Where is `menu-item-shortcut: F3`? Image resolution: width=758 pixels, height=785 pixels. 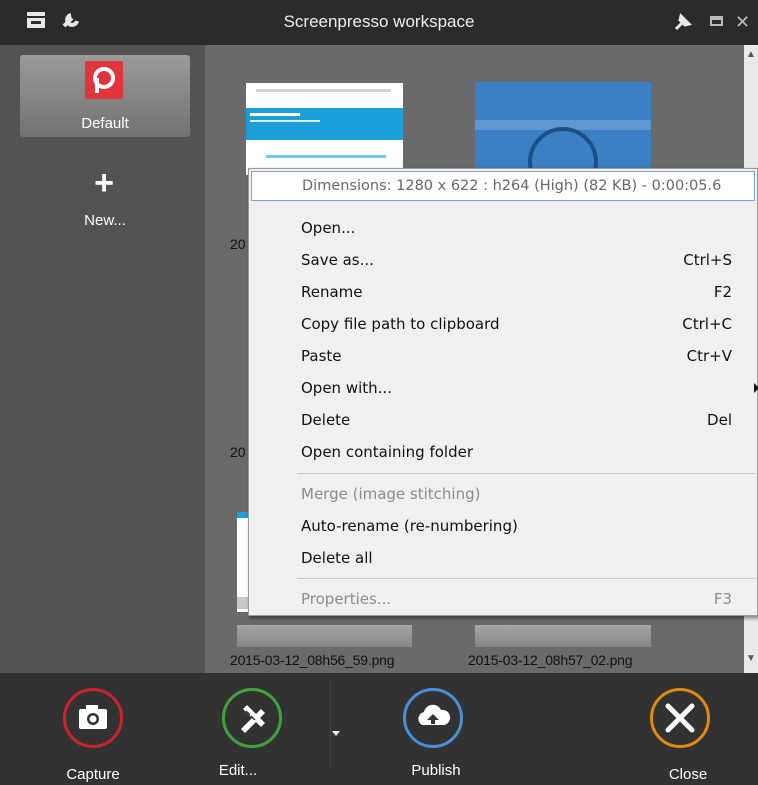
menu-item-shortcut: F3 is located at coordinates (722, 599).